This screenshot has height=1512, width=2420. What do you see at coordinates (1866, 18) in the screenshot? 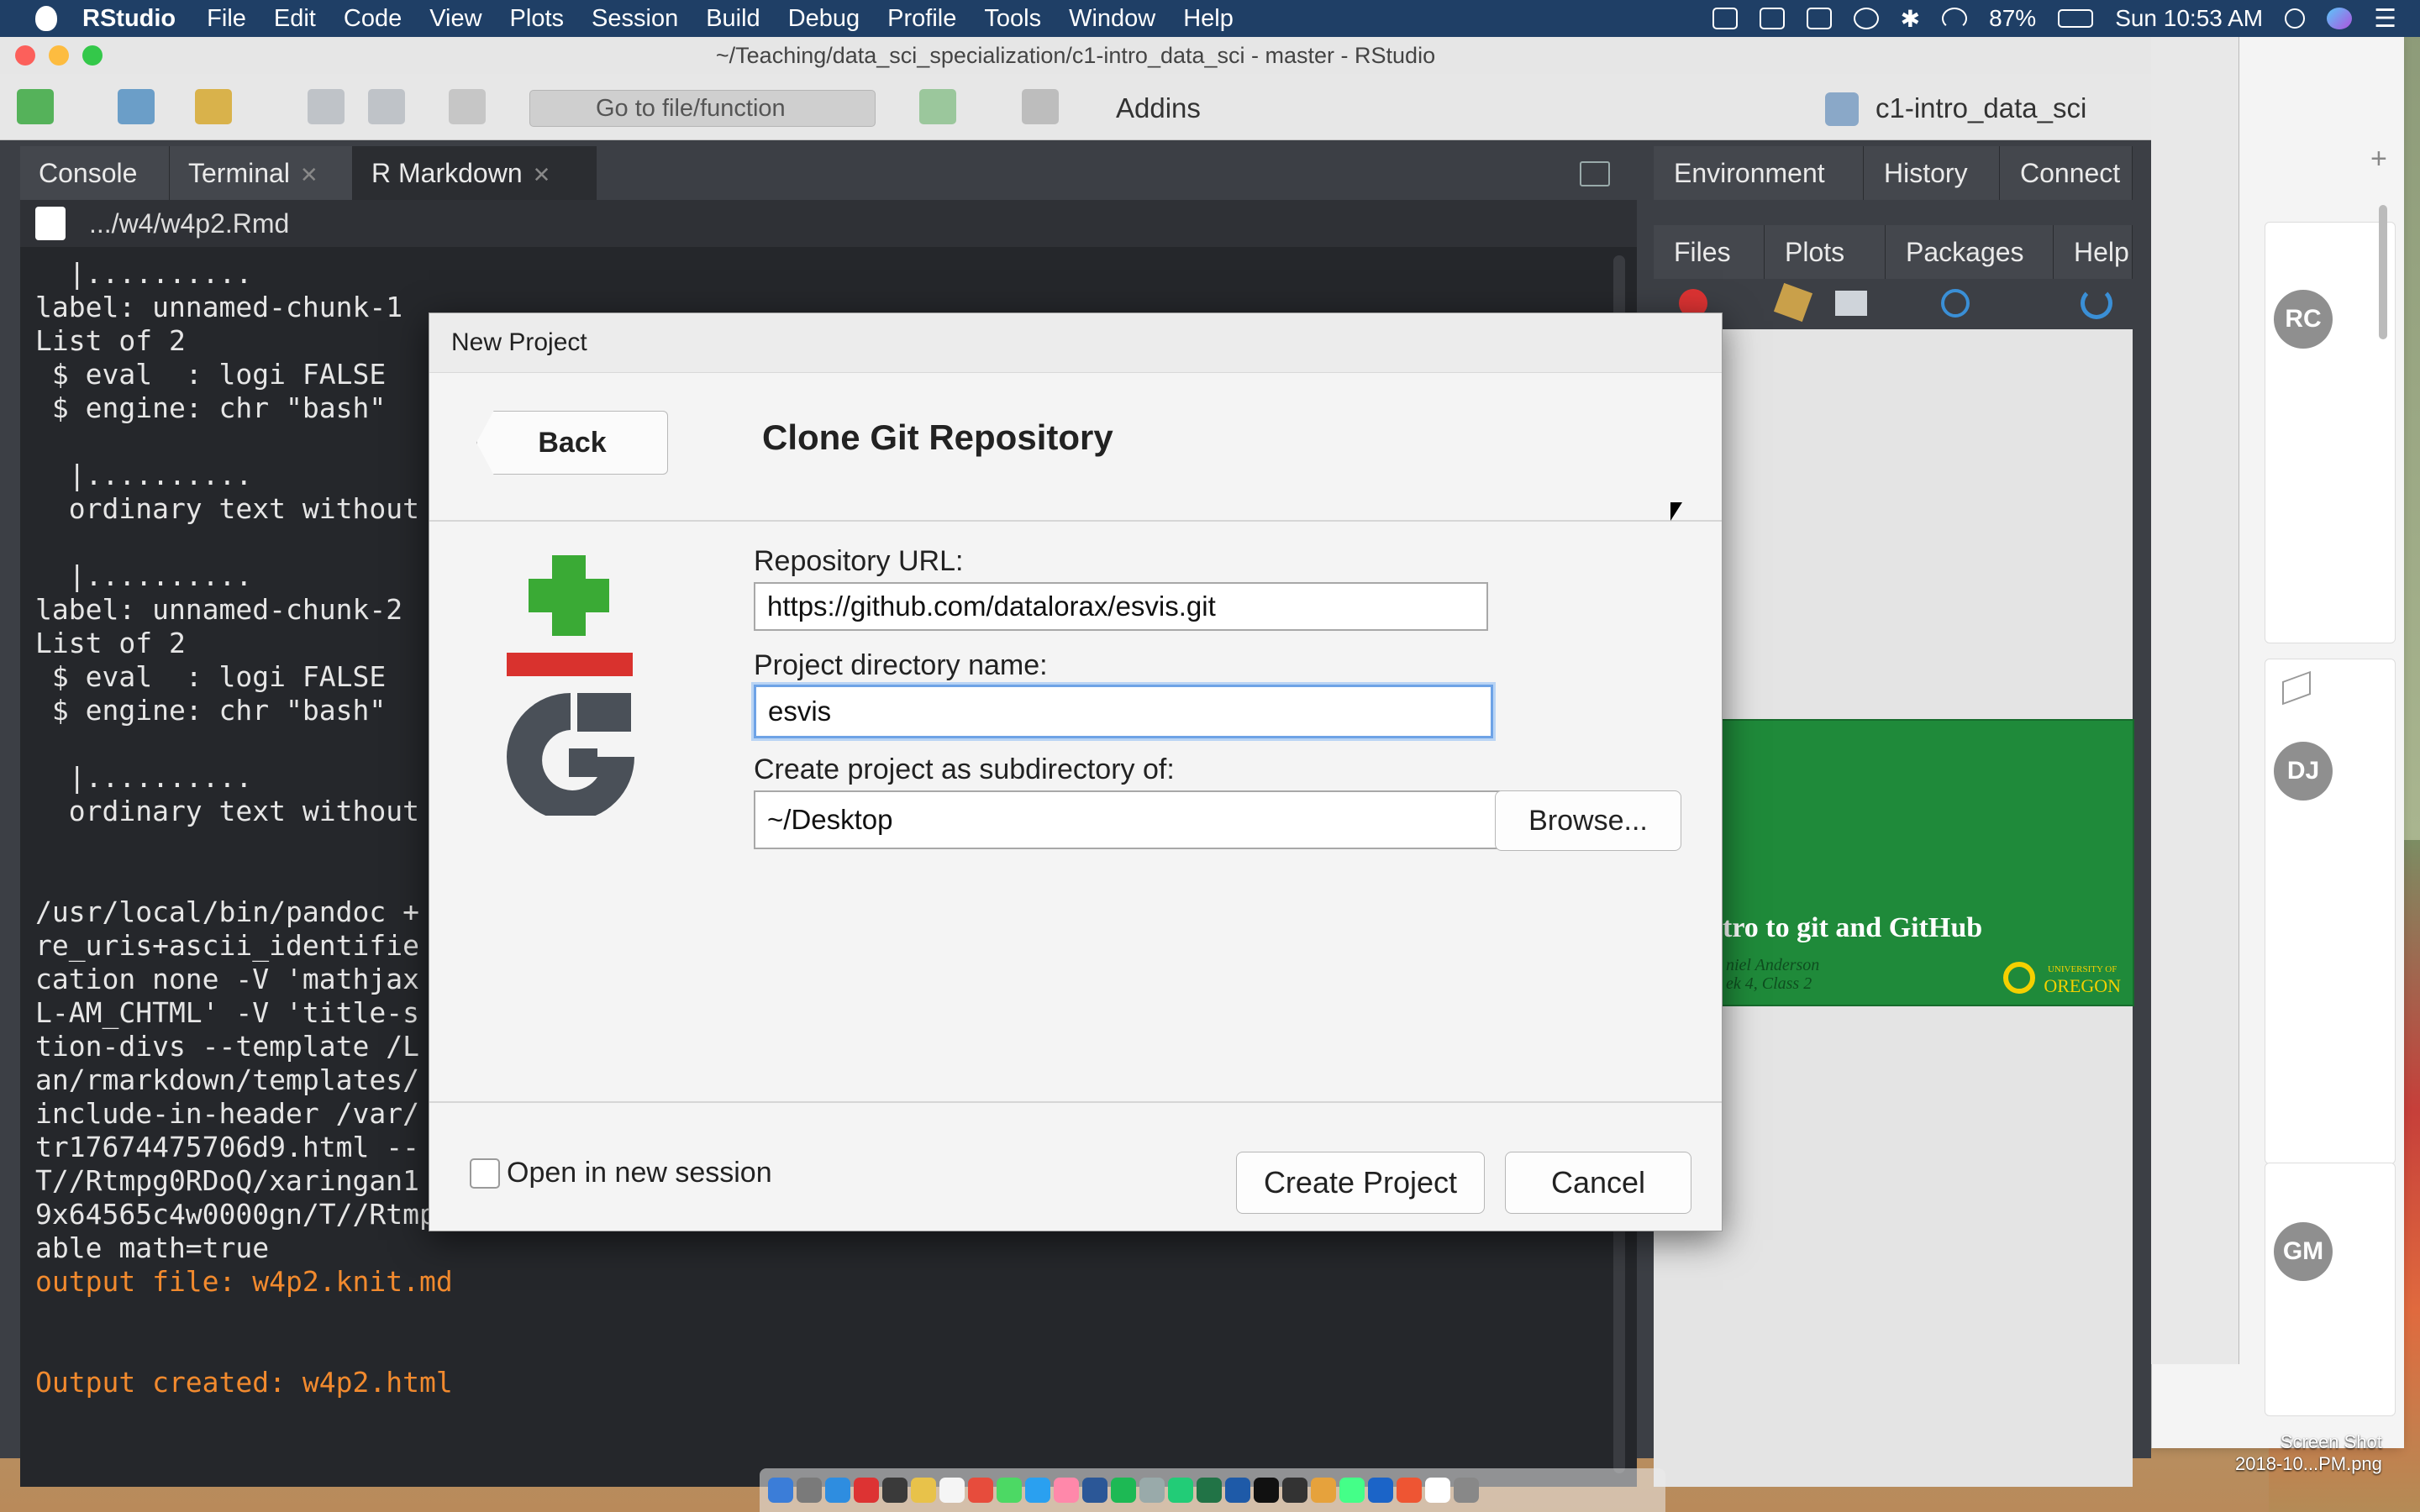
I see `clock-history-icon` at bounding box center [1866, 18].